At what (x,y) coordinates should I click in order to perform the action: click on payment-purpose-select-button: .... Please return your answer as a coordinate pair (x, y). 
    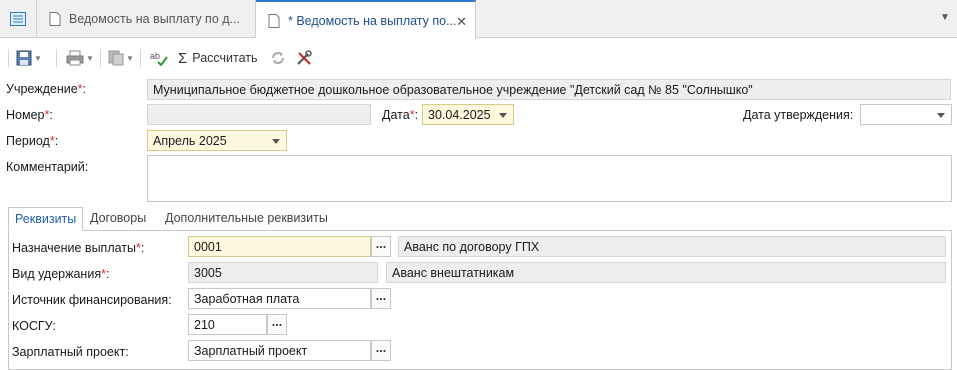
    Looking at the image, I should click on (381, 246).